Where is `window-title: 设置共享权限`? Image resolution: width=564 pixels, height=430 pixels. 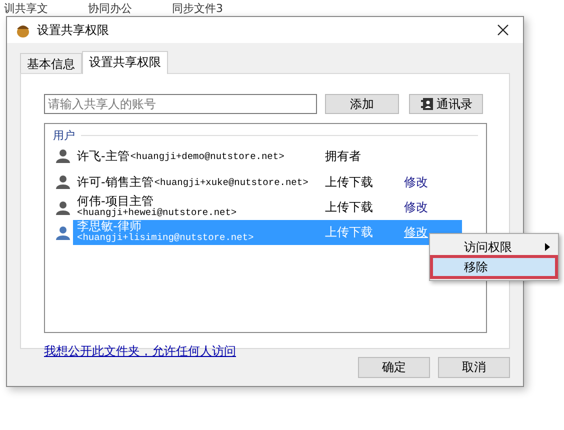
window-title: 设置共享权限 is located at coordinates (73, 30).